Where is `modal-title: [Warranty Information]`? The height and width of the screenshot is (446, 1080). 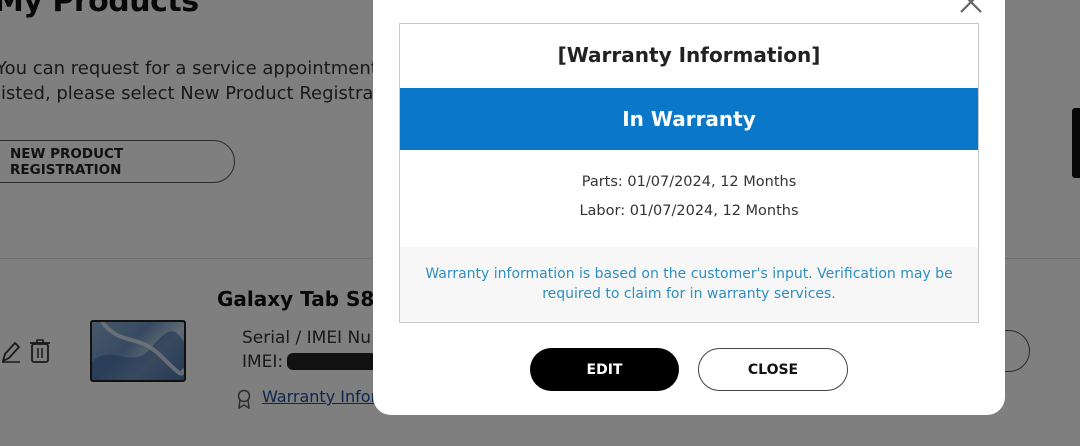
modal-title: [Warranty Information] is located at coordinates (689, 55).